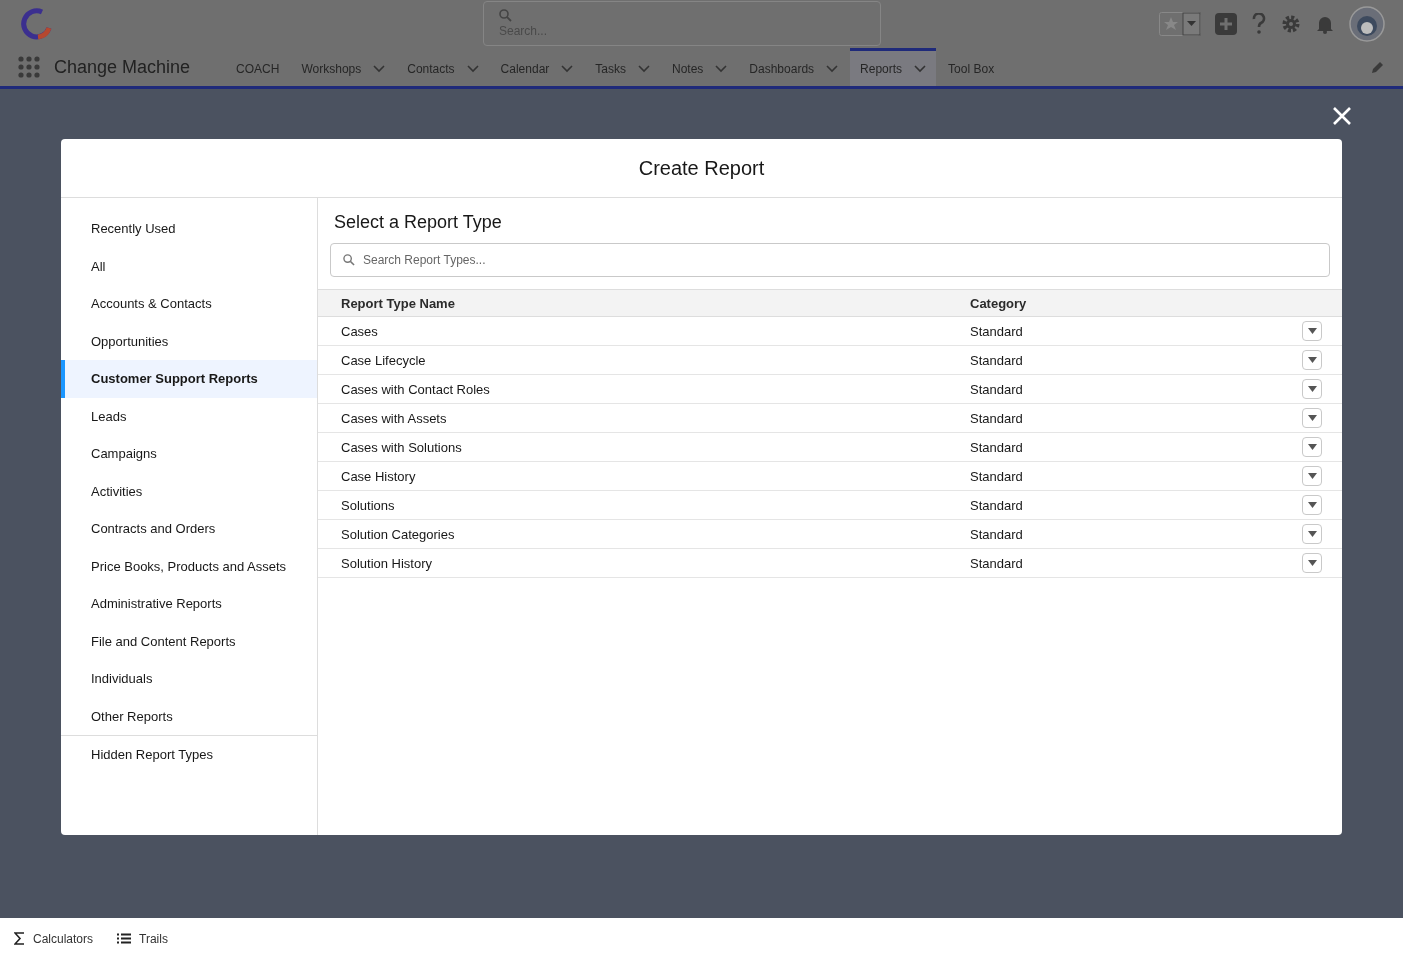 The width and height of the screenshot is (1403, 959). Describe the element at coordinates (189, 716) in the screenshot. I see `category-item: Other Reports` at that location.